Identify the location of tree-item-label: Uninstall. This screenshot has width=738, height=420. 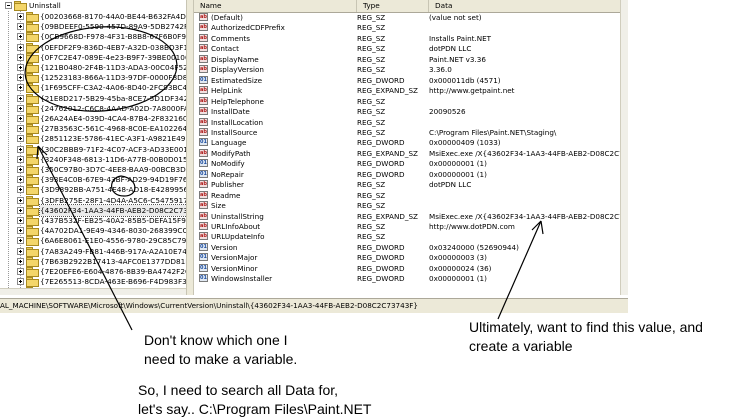
(45, 5).